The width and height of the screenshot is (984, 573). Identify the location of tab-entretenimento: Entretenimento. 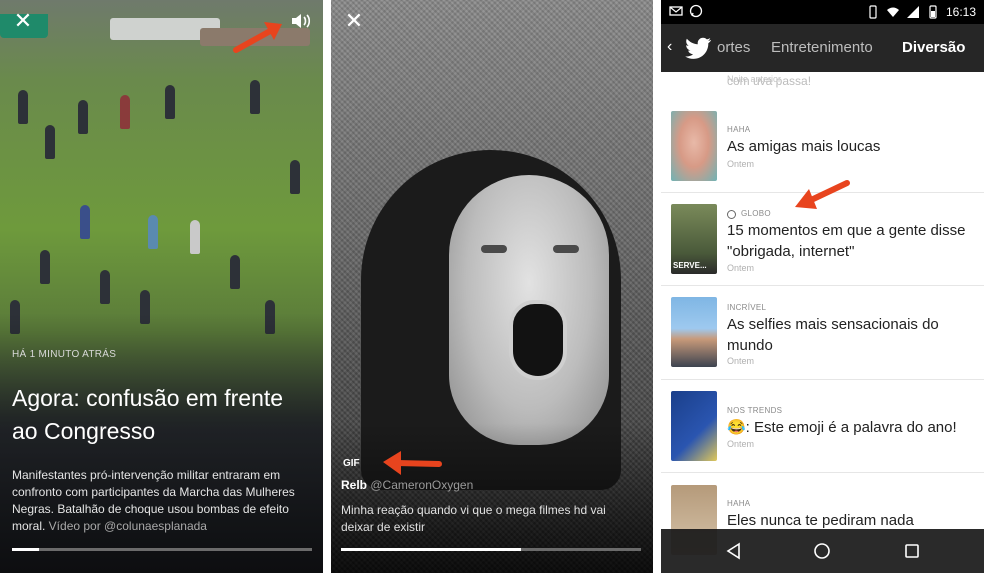
(822, 47).